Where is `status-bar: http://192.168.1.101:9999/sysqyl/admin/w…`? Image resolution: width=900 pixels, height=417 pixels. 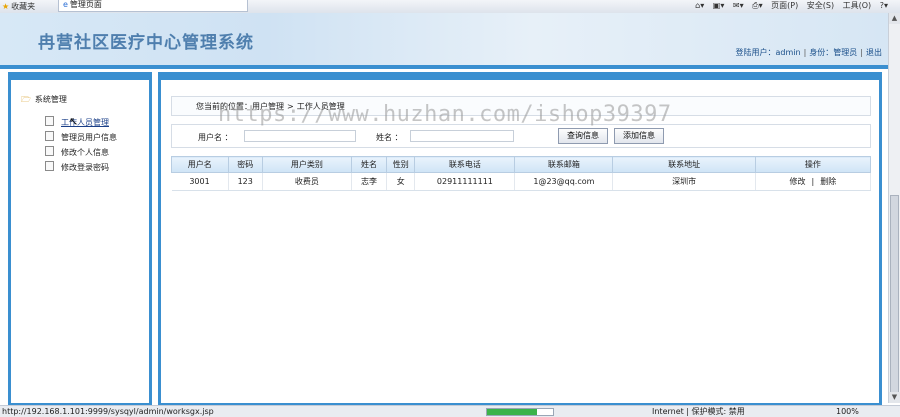 status-bar: http://192.168.1.101:9999/sysqyl/admin/w… is located at coordinates (450, 411).